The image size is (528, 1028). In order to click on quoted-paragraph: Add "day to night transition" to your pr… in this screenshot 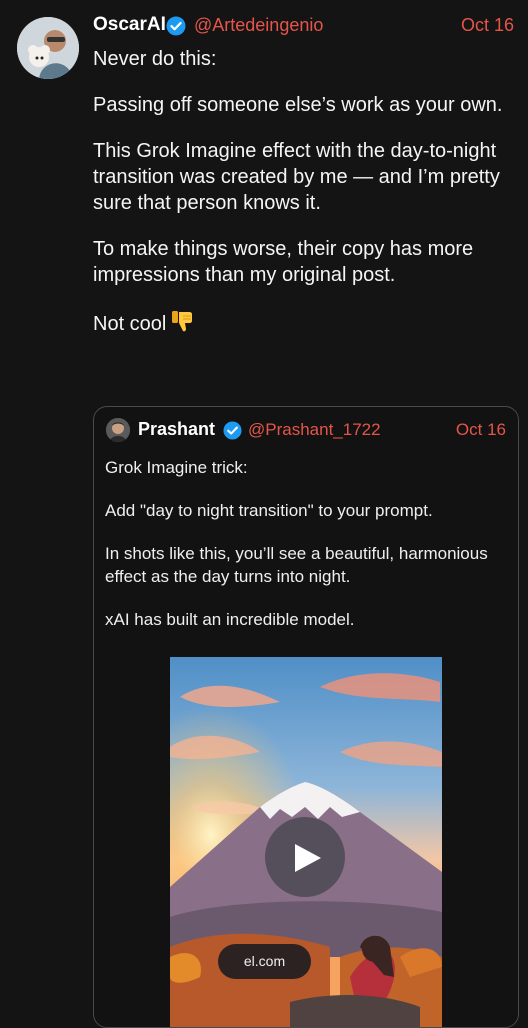, I will do `click(269, 510)`.